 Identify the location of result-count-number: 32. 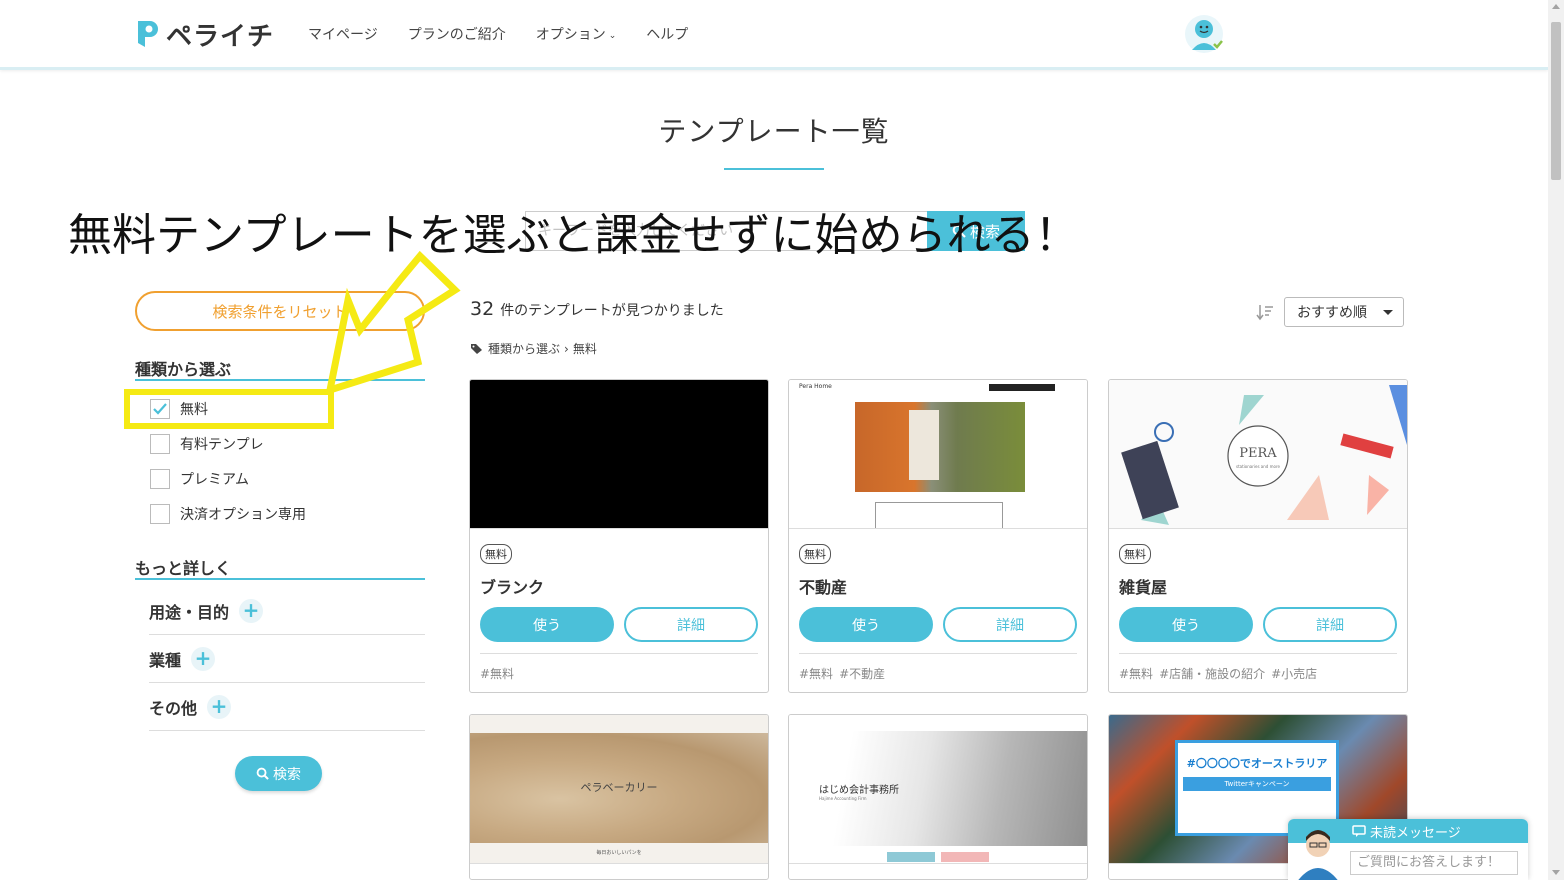
(482, 309).